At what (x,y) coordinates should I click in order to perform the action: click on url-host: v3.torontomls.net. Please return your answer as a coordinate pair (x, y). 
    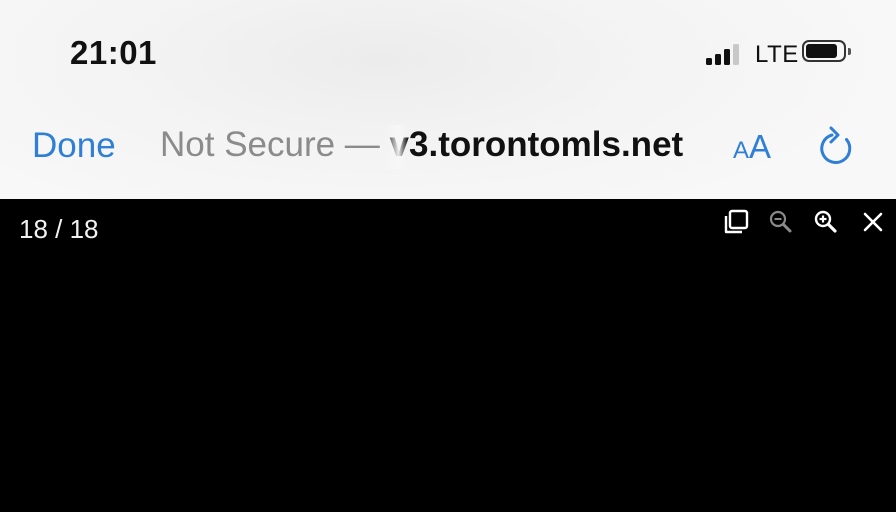
    Looking at the image, I should click on (536, 144).